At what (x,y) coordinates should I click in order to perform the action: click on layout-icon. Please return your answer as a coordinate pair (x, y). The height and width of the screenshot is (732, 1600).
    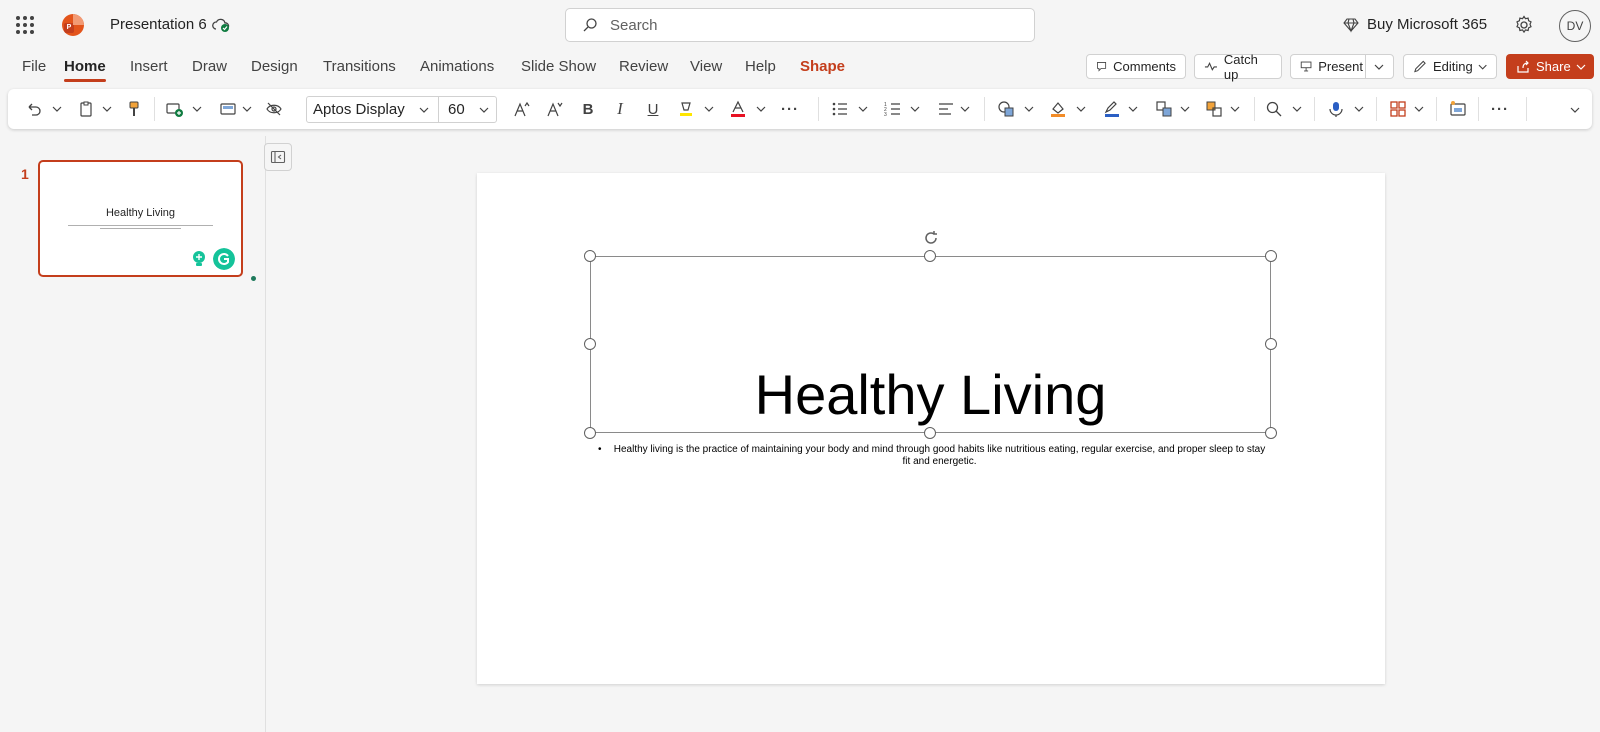
    Looking at the image, I should click on (228, 109).